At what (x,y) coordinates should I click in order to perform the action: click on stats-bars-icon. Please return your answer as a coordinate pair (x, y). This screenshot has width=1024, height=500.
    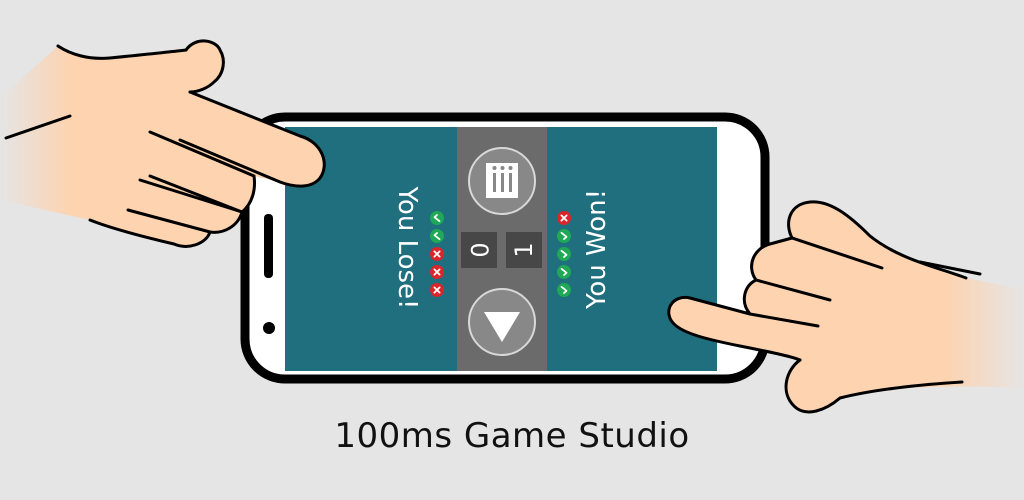
    Looking at the image, I should click on (502, 180).